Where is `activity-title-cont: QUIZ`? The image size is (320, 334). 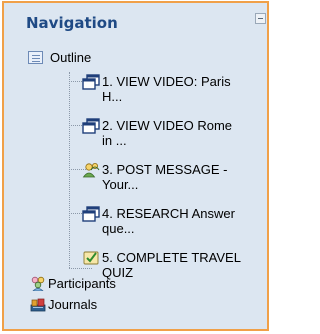
activity-title-cont: QUIZ is located at coordinates (118, 272).